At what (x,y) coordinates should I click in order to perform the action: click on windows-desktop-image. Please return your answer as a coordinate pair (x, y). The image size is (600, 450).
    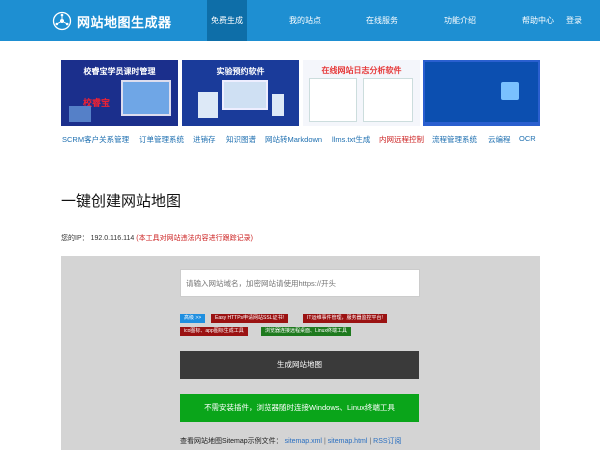
    Looking at the image, I should click on (481, 92).